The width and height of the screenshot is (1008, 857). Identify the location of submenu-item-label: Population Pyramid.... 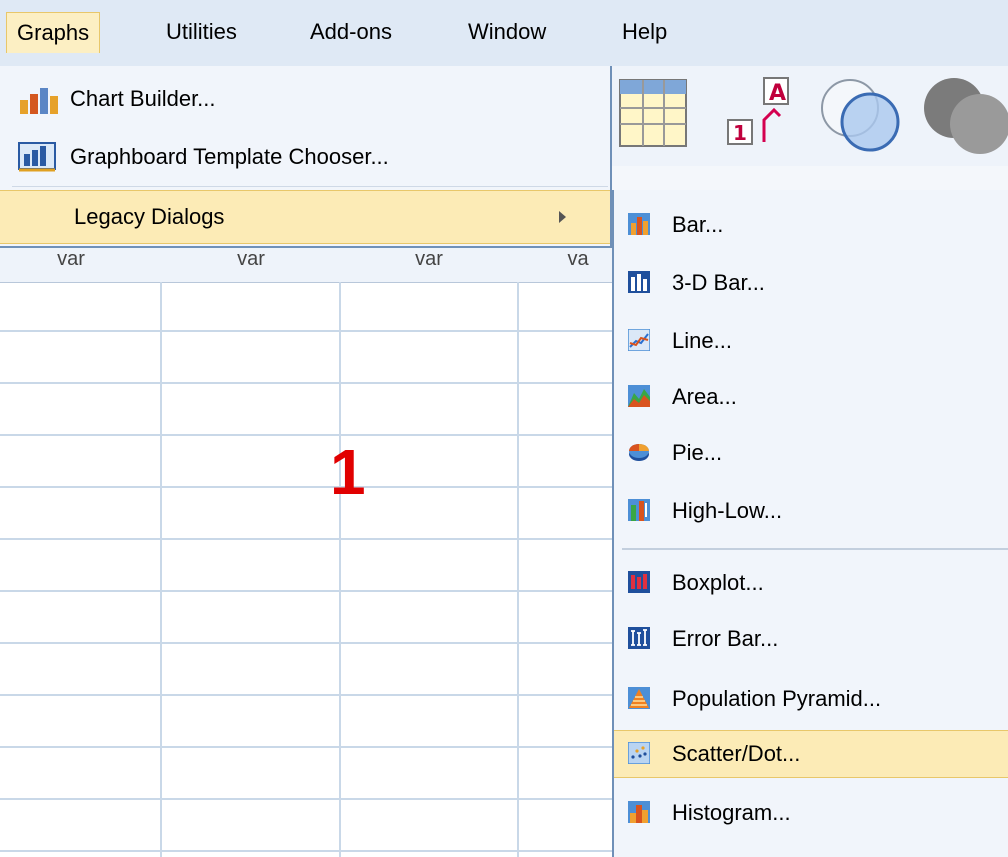
(777, 698).